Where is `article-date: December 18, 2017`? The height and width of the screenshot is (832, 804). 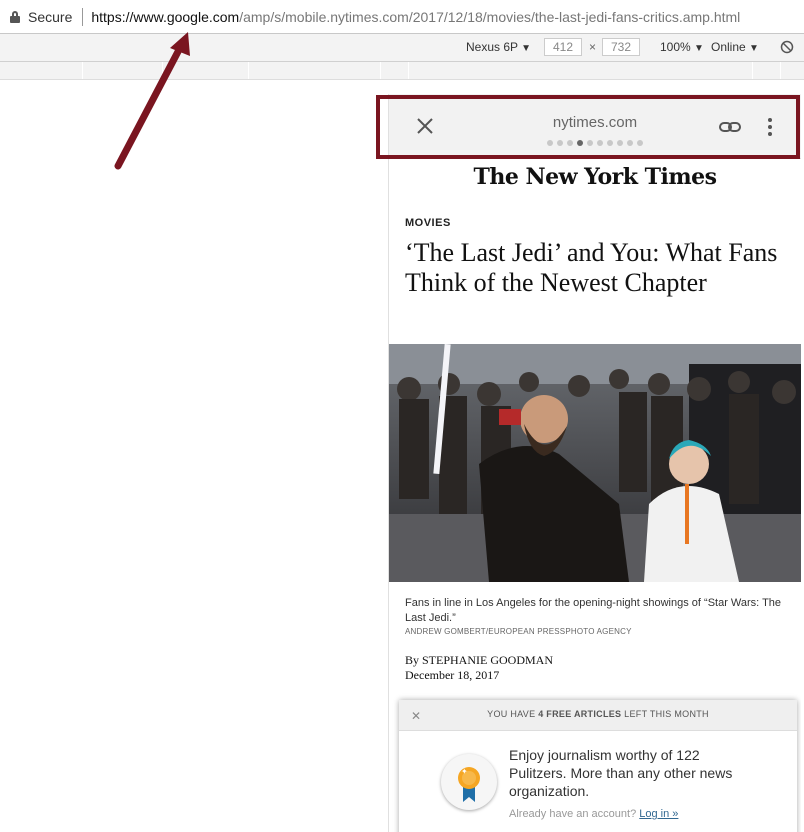
article-date: December 18, 2017 is located at coordinates (452, 675).